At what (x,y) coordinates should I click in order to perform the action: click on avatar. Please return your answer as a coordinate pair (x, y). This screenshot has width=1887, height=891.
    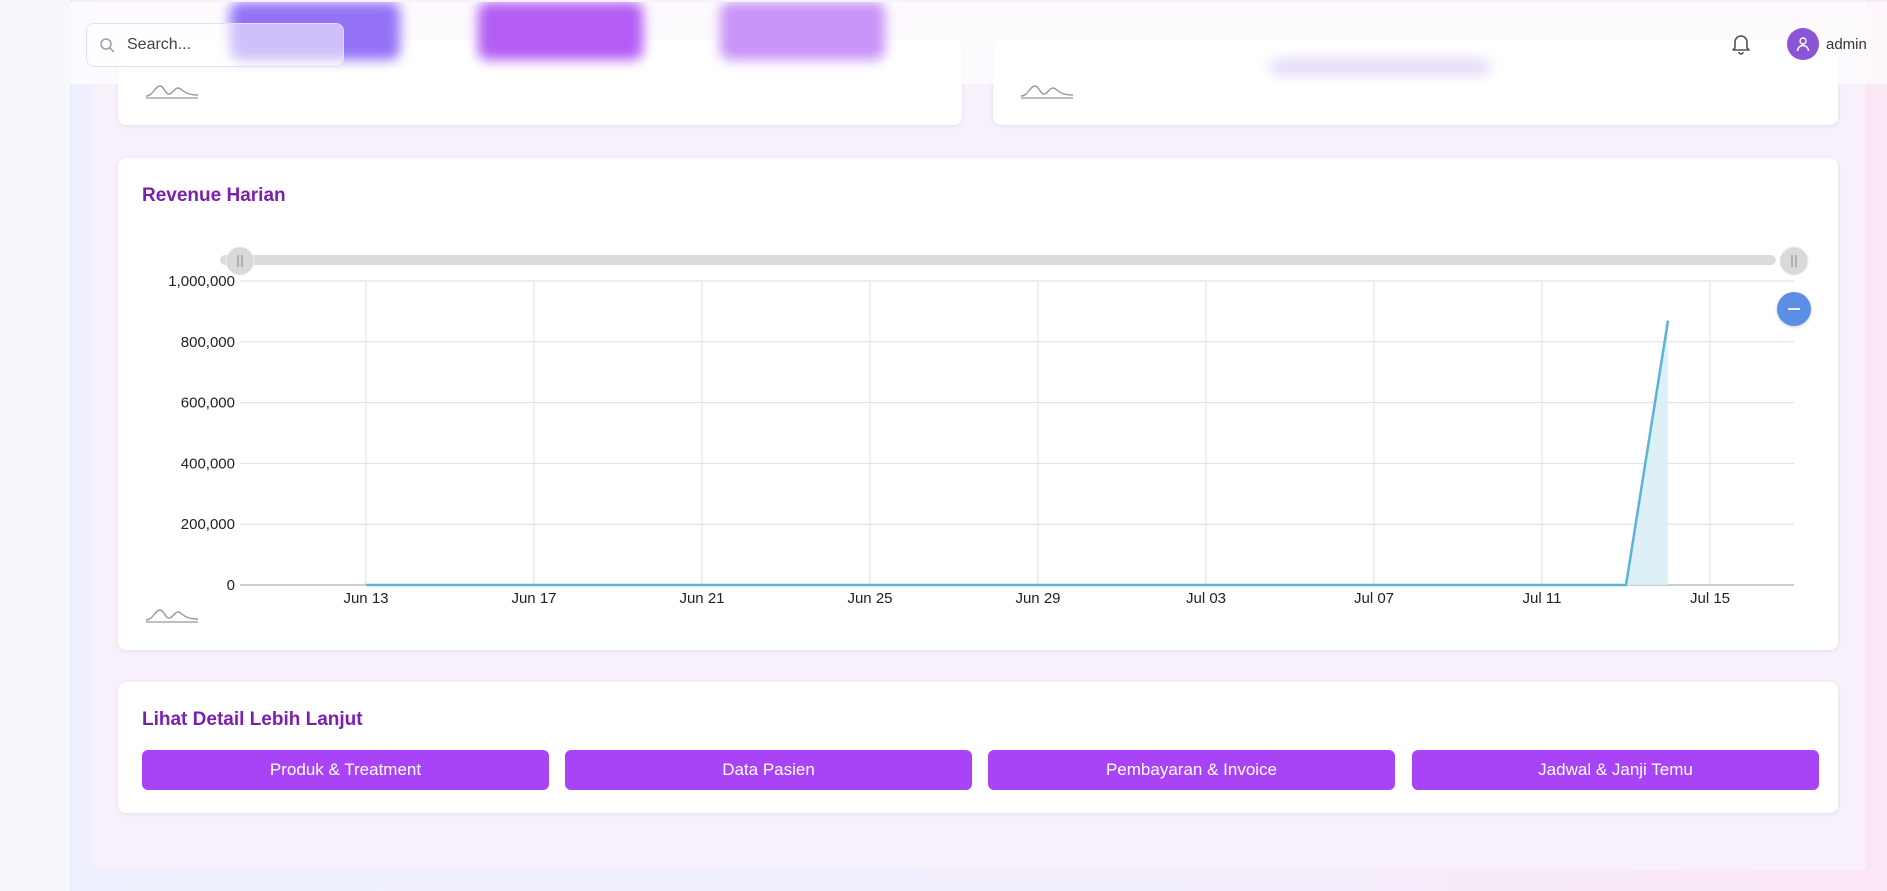
    Looking at the image, I should click on (1803, 44).